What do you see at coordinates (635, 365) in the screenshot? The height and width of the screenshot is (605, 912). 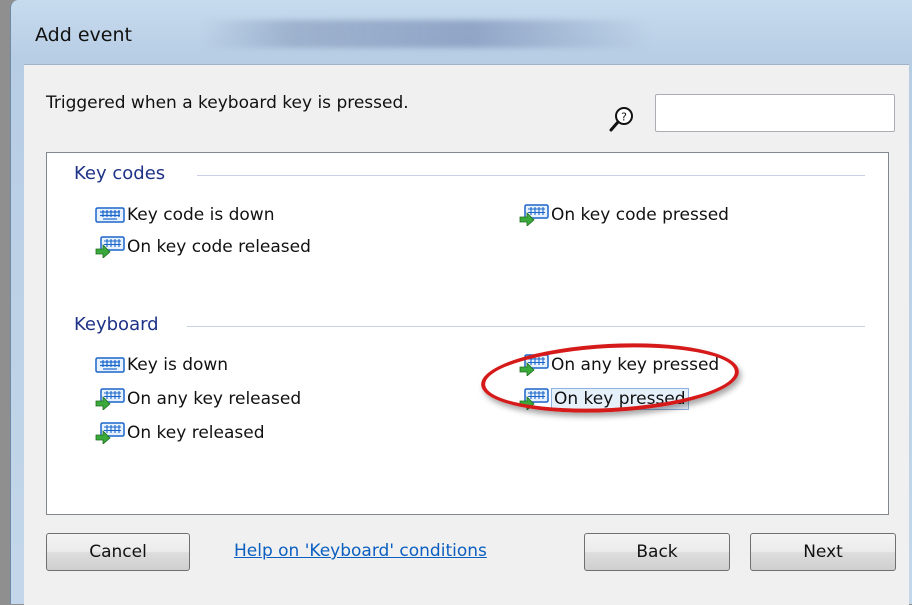 I see `event-item-label: On any key pressed` at bounding box center [635, 365].